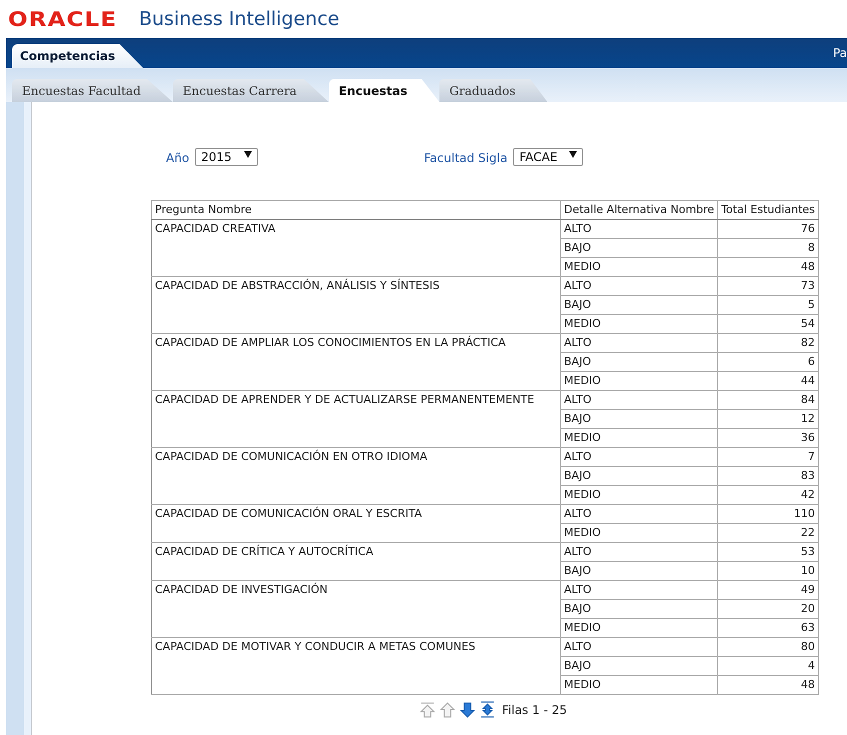 This screenshot has height=735, width=847. Describe the element at coordinates (768, 305) in the screenshot. I see `table-cell: 5` at that location.